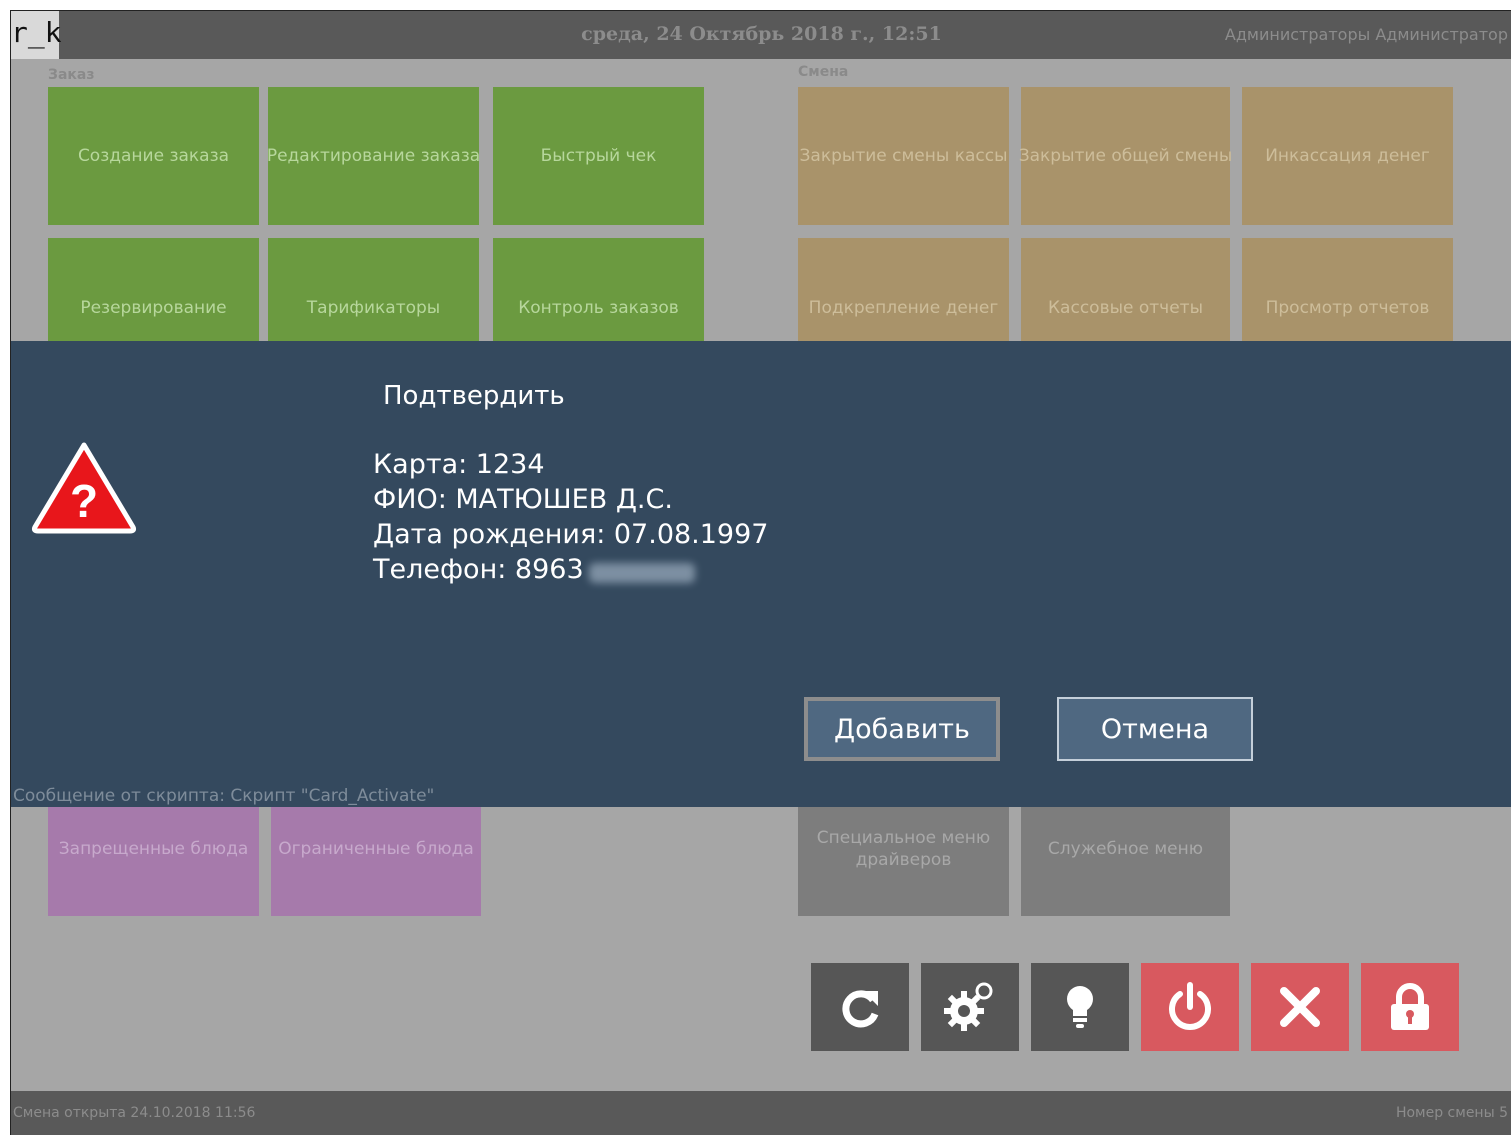 This screenshot has height=1135, width=1511. I want to click on shift-section-label: Смена, so click(823, 72).